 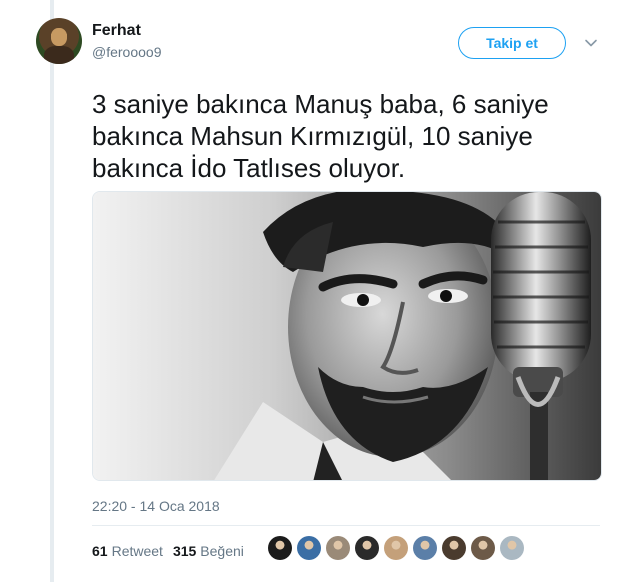 What do you see at coordinates (346, 525) in the screenshot?
I see `divider` at bounding box center [346, 525].